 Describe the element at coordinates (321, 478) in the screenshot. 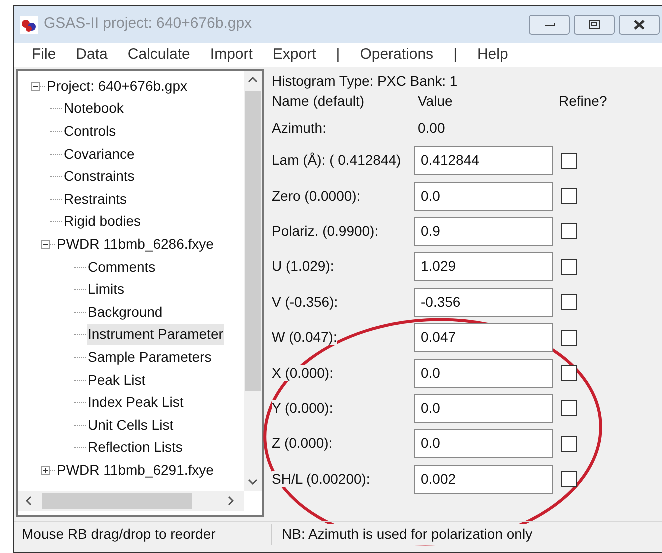

I see `parameter-label: SH/L (0.00200):` at that location.